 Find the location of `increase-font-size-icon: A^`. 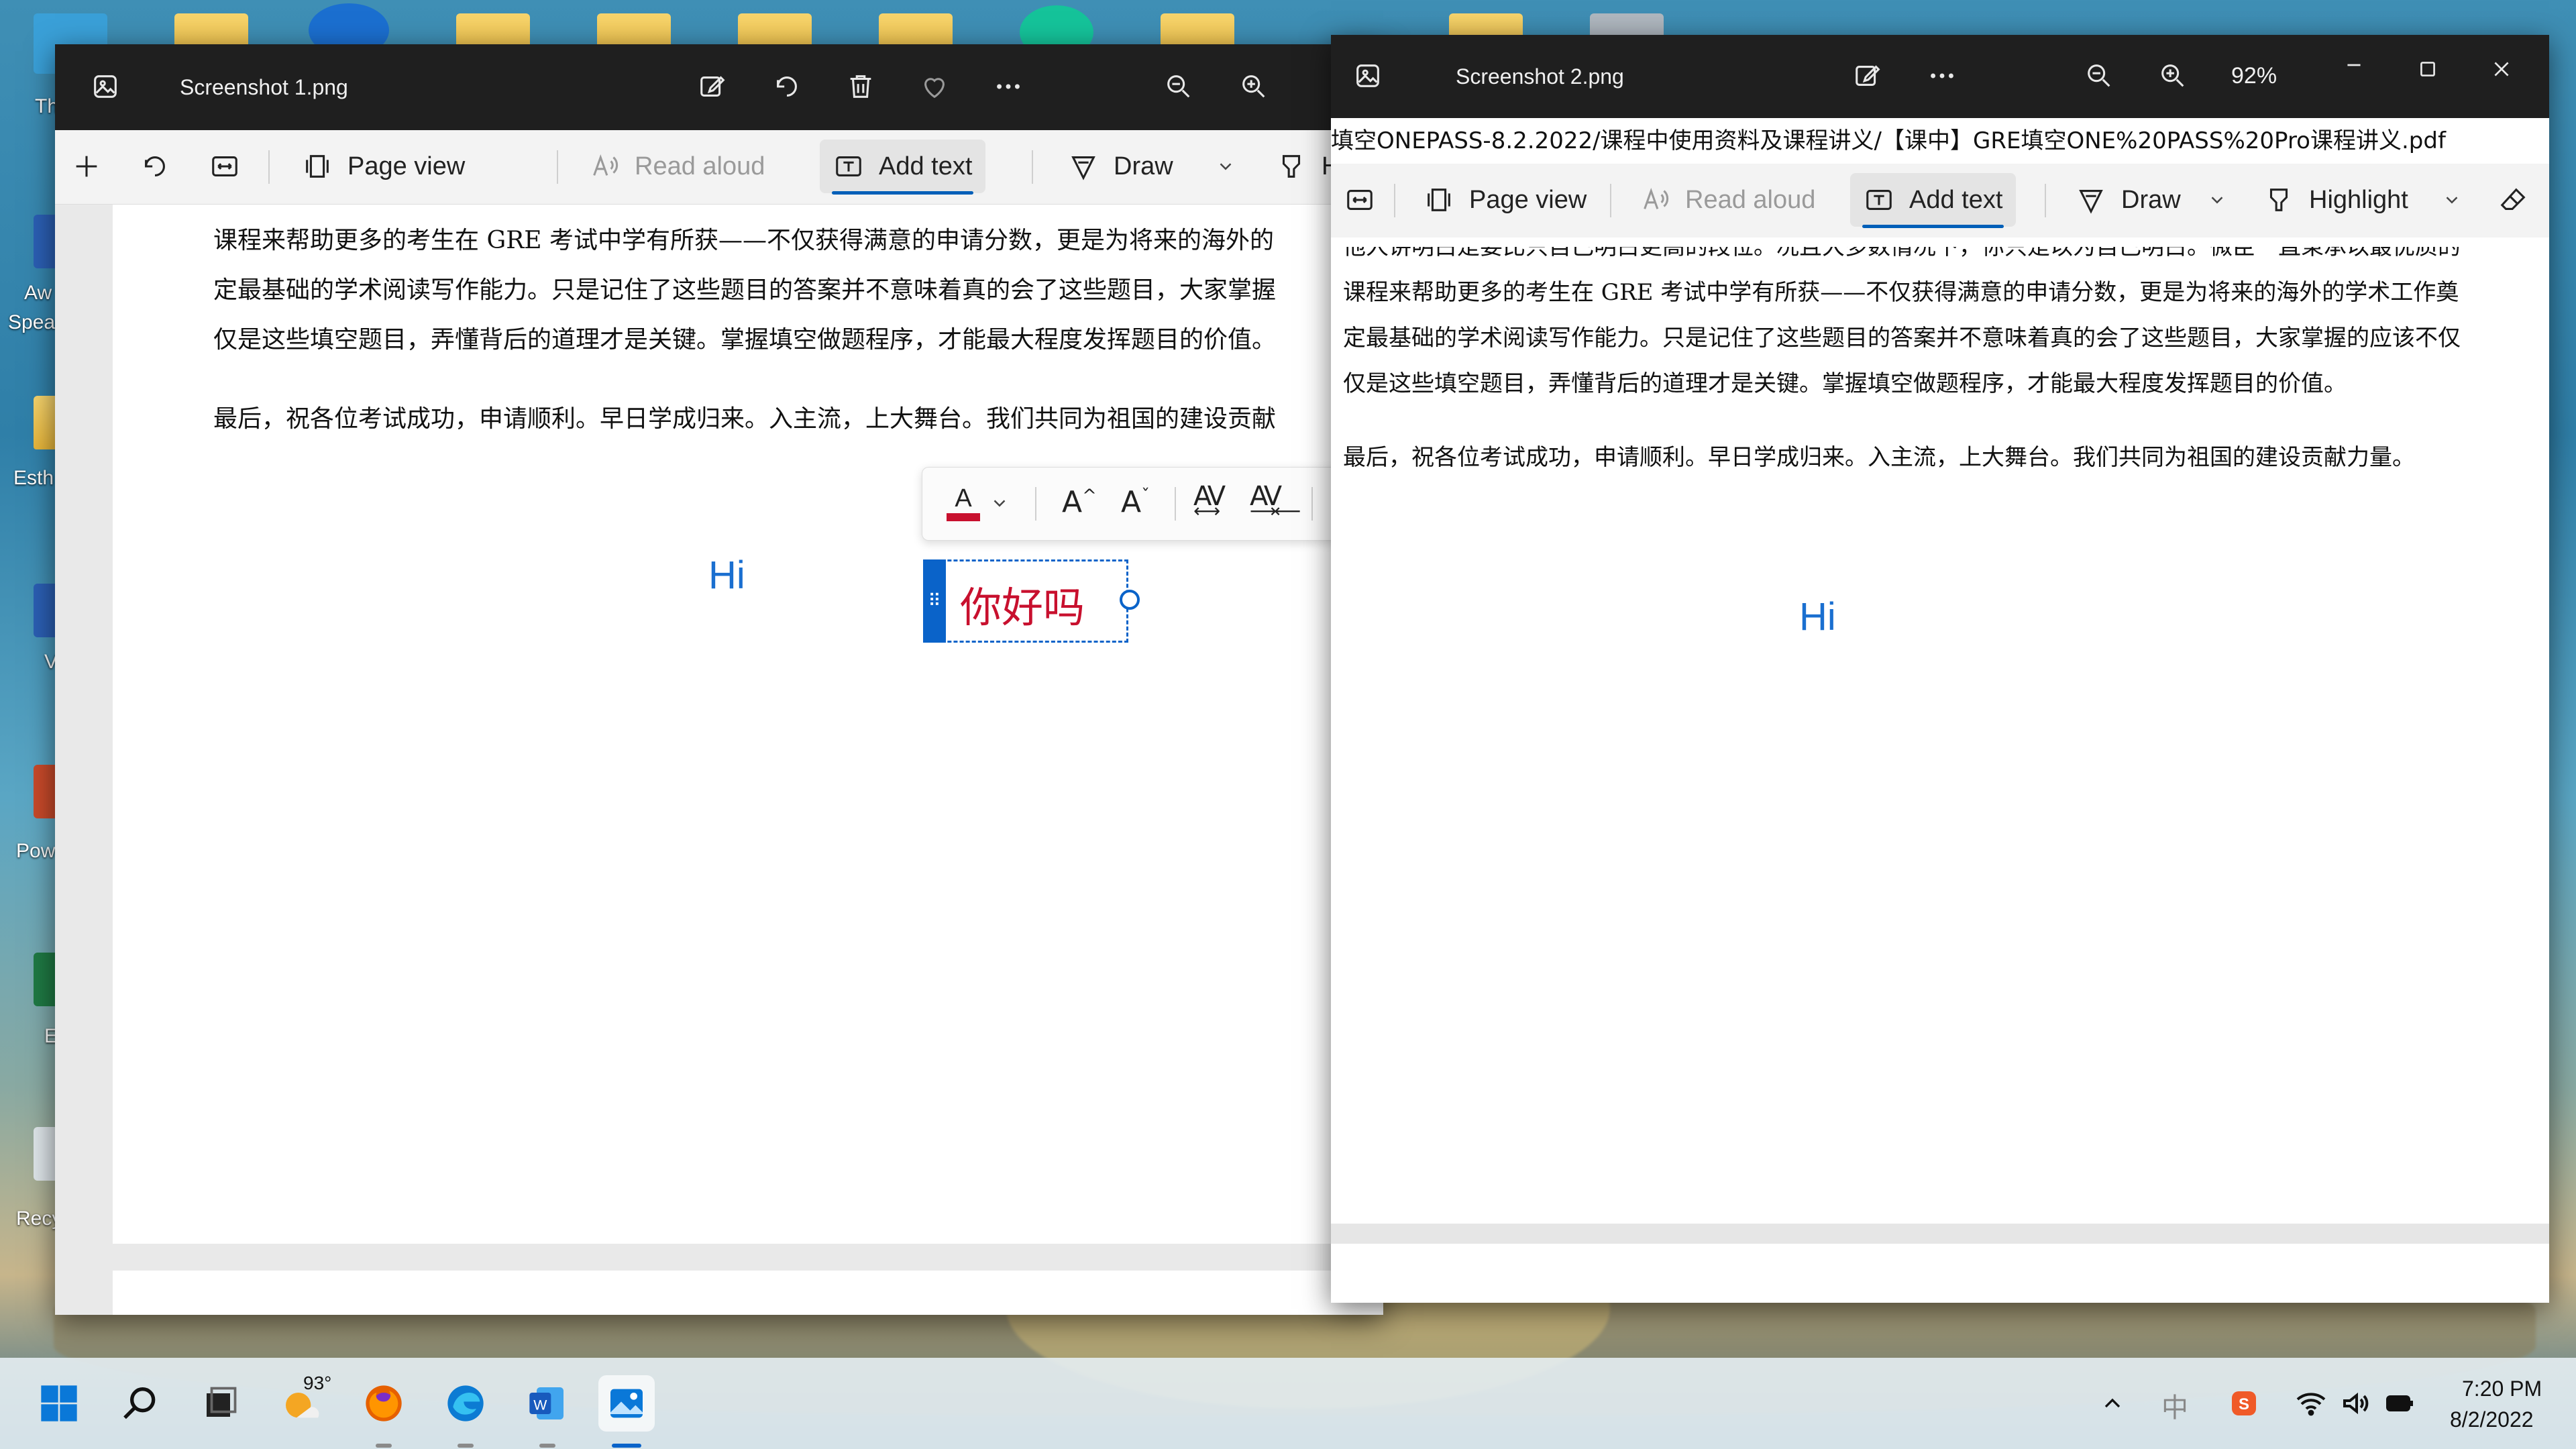

increase-font-size-icon: A^ is located at coordinates (1079, 502).